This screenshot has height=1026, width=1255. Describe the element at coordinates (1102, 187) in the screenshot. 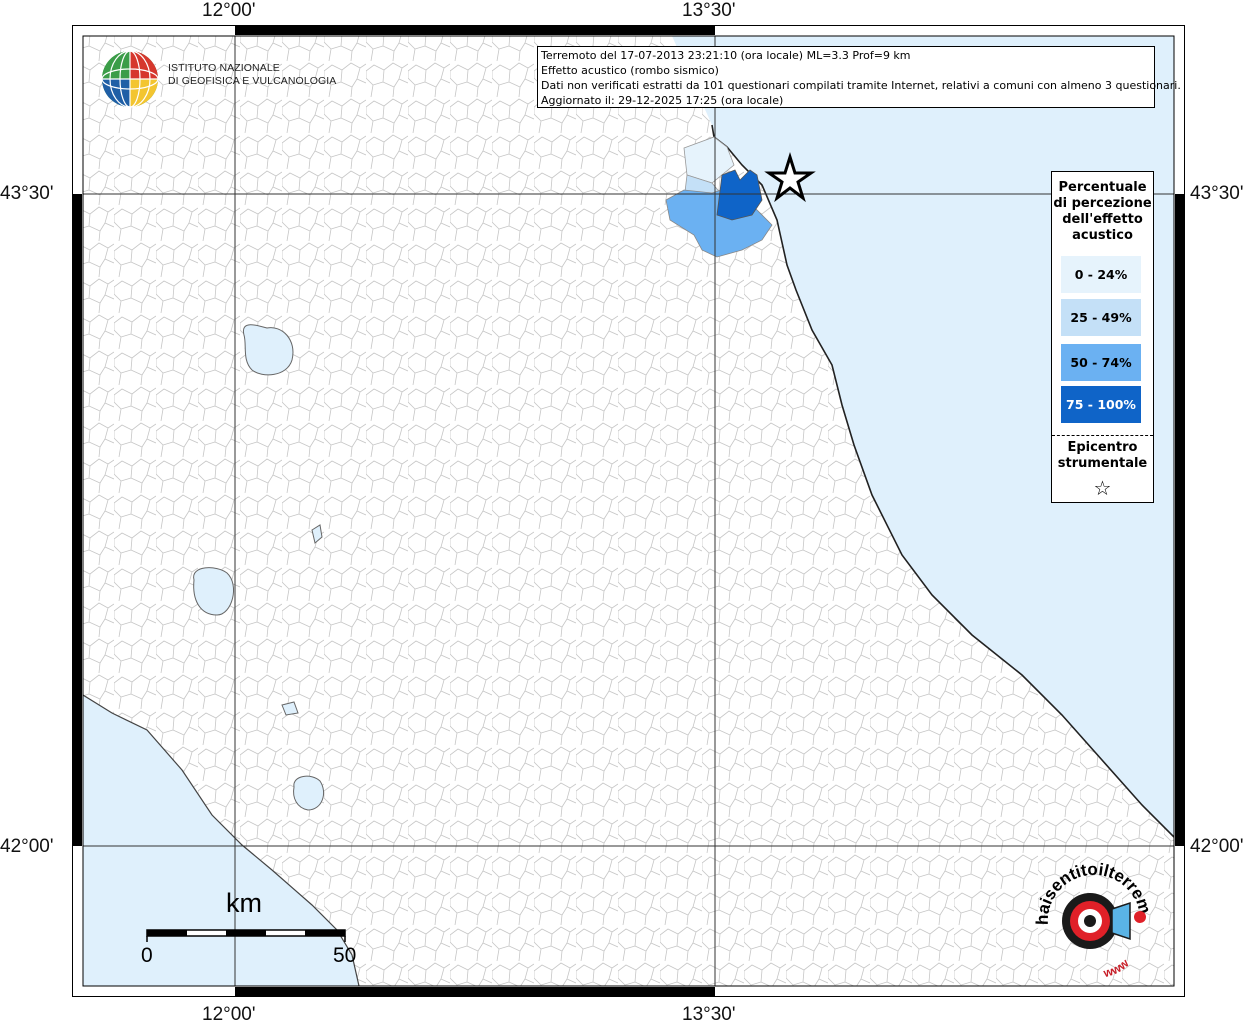

I see `legend-title-line1: Percentuale` at that location.